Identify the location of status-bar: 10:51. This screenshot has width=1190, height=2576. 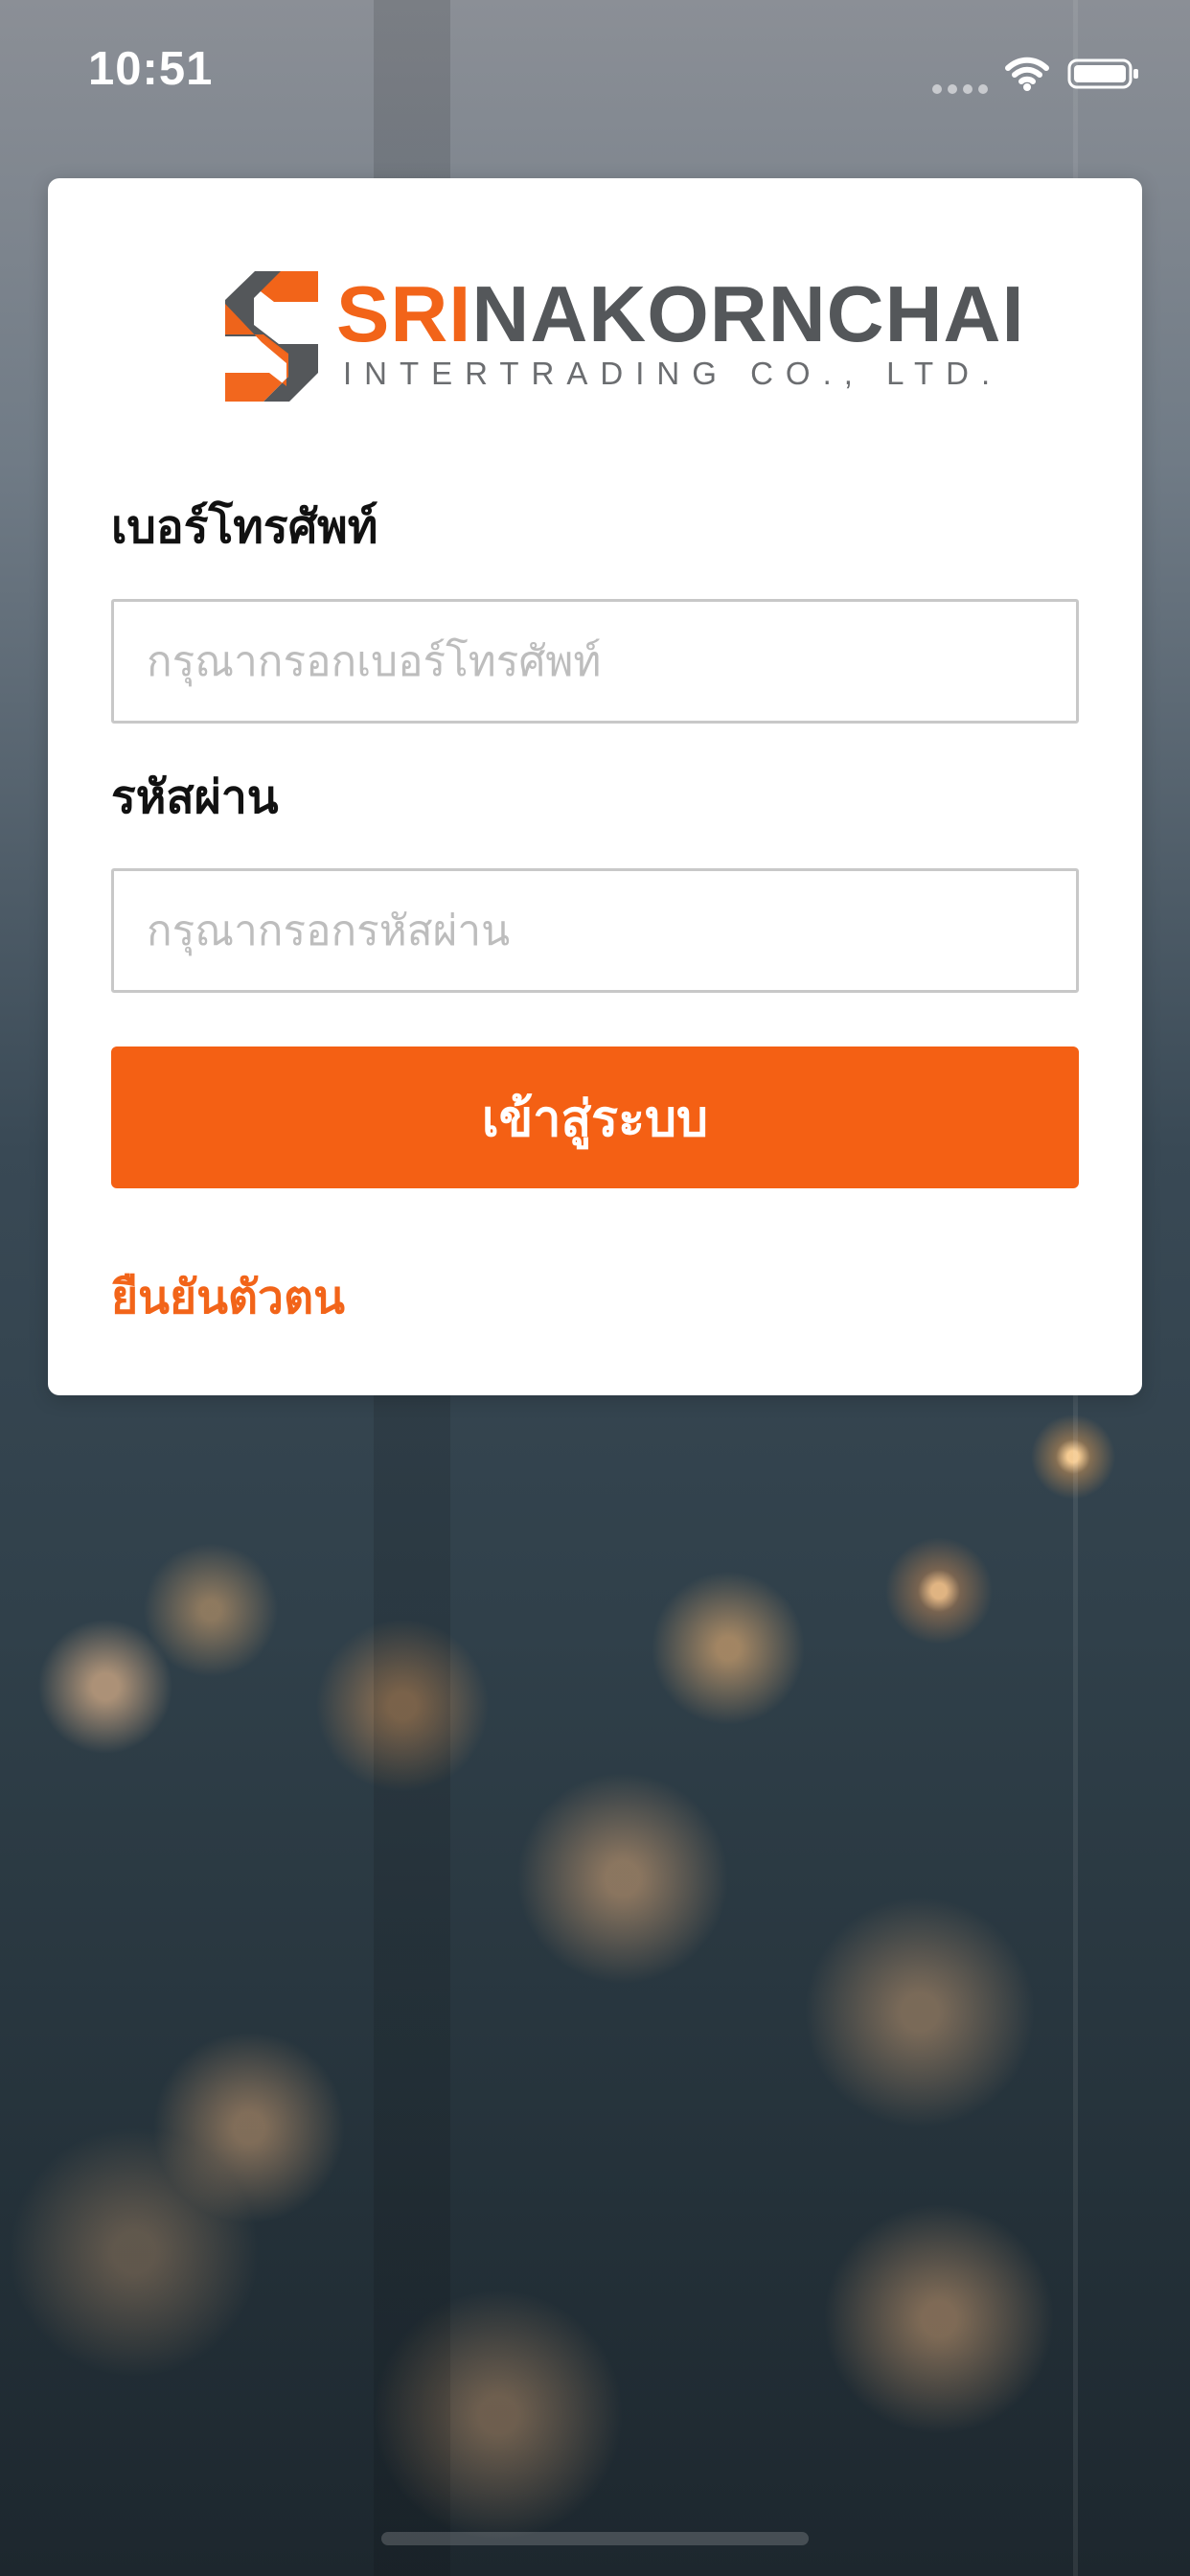
(595, 72).